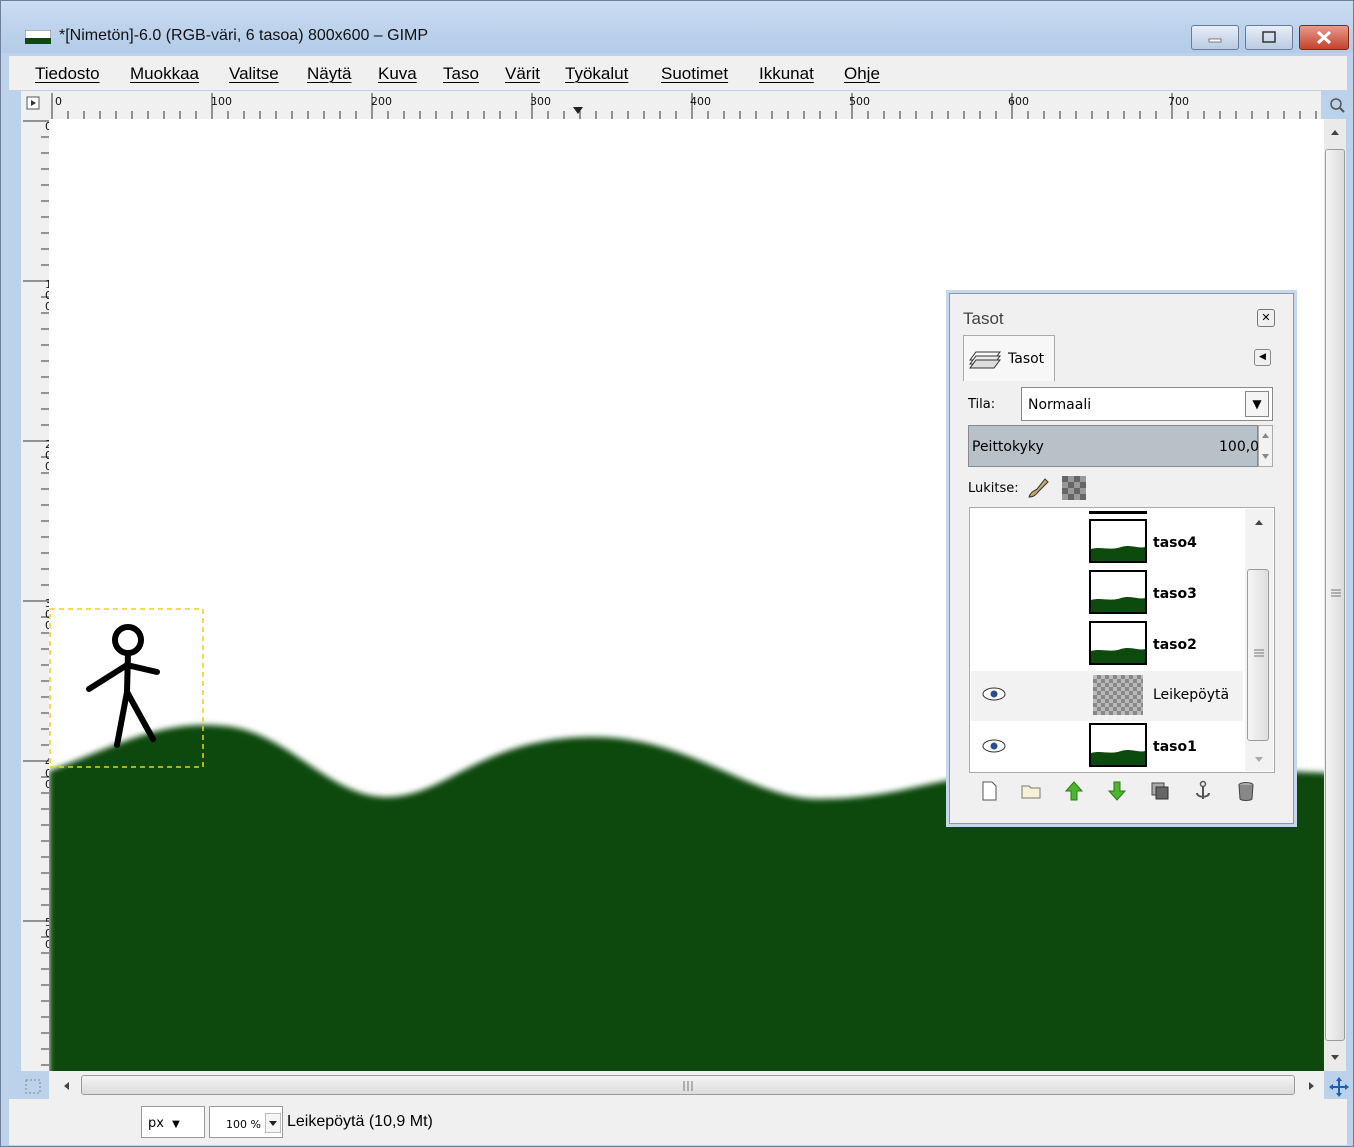 The width and height of the screenshot is (1354, 1147). What do you see at coordinates (522, 74) in the screenshot?
I see `menu-varit: Värit` at bounding box center [522, 74].